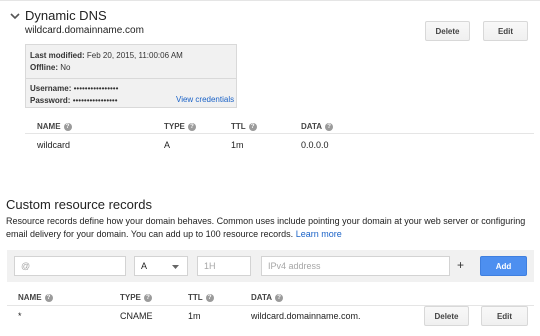 Image resolution: width=540 pixels, height=336 pixels. Describe the element at coordinates (224, 266) in the screenshot. I see `record-ttl-input: 1H` at that location.